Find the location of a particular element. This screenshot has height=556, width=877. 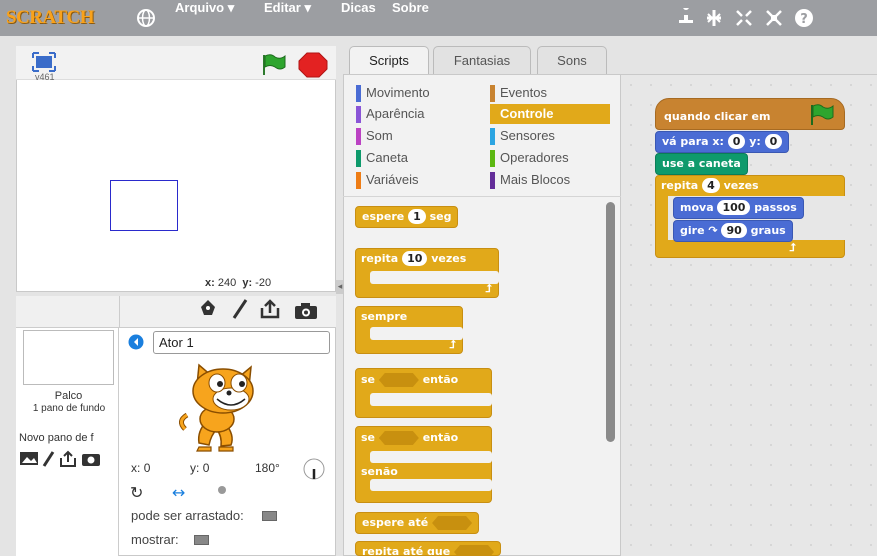

stage-thumbnail is located at coordinates (68, 357).